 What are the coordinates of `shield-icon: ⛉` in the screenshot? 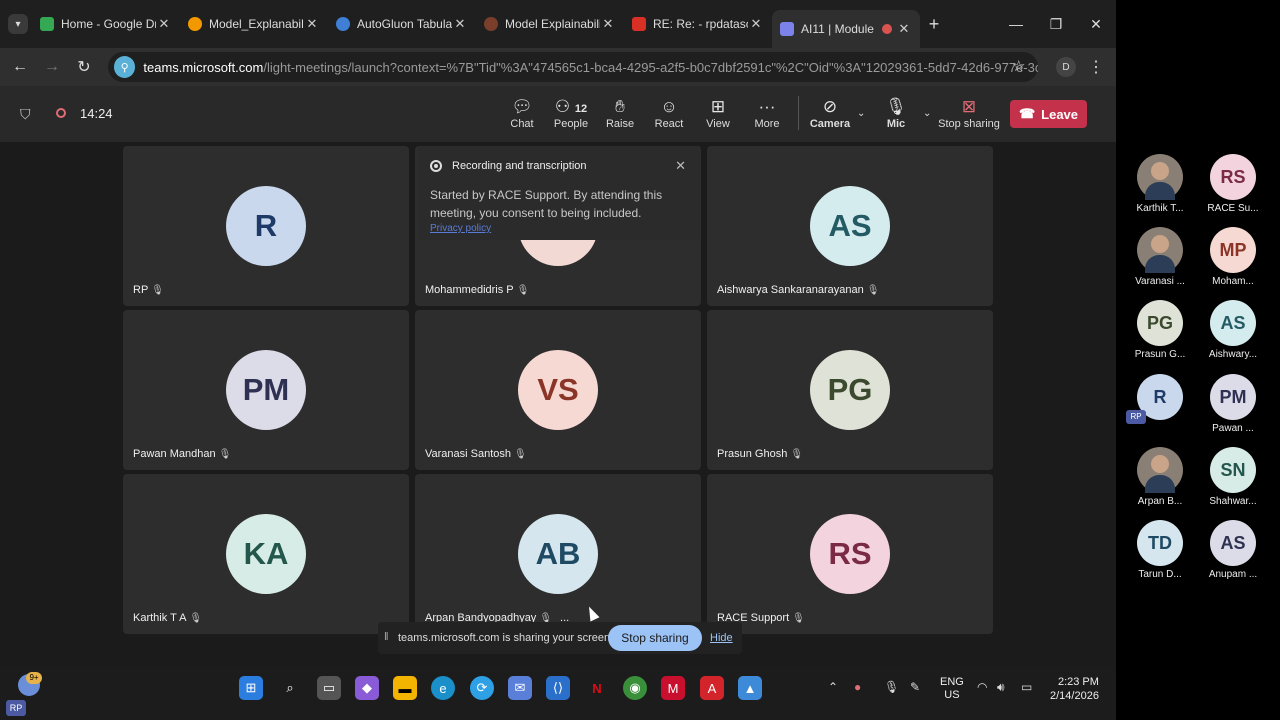 It's located at (25, 114).